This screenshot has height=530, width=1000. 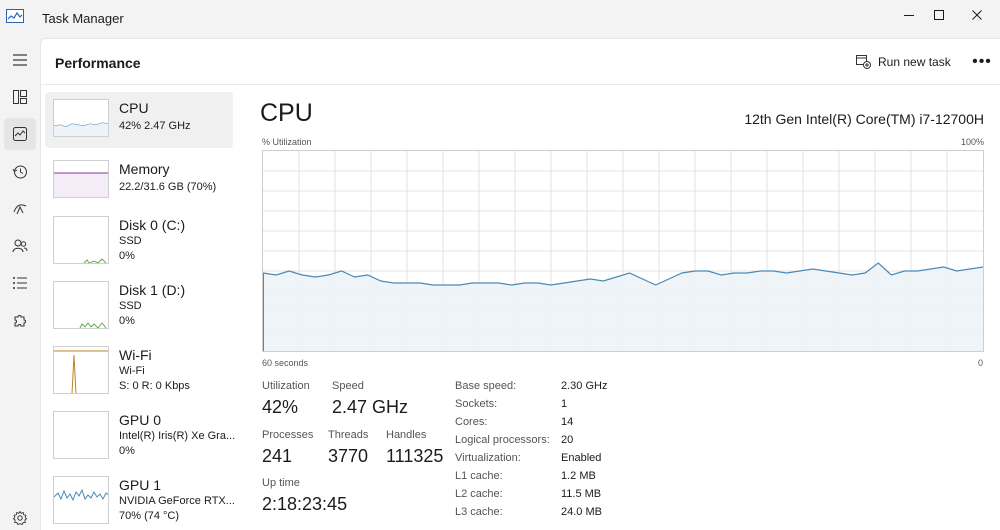 What do you see at coordinates (564, 404) in the screenshot?
I see `spec-value: 1` at bounding box center [564, 404].